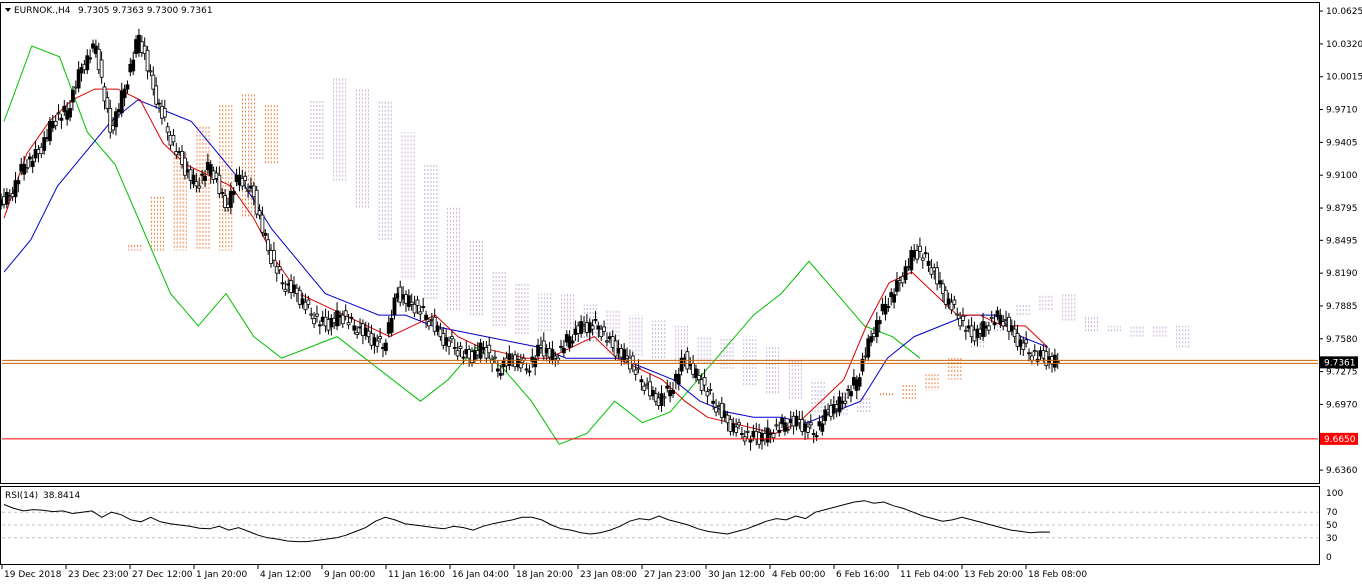 The image size is (1362, 584). Describe the element at coordinates (1342, 340) in the screenshot. I see `y-tick-label: 9.7580` at that location.